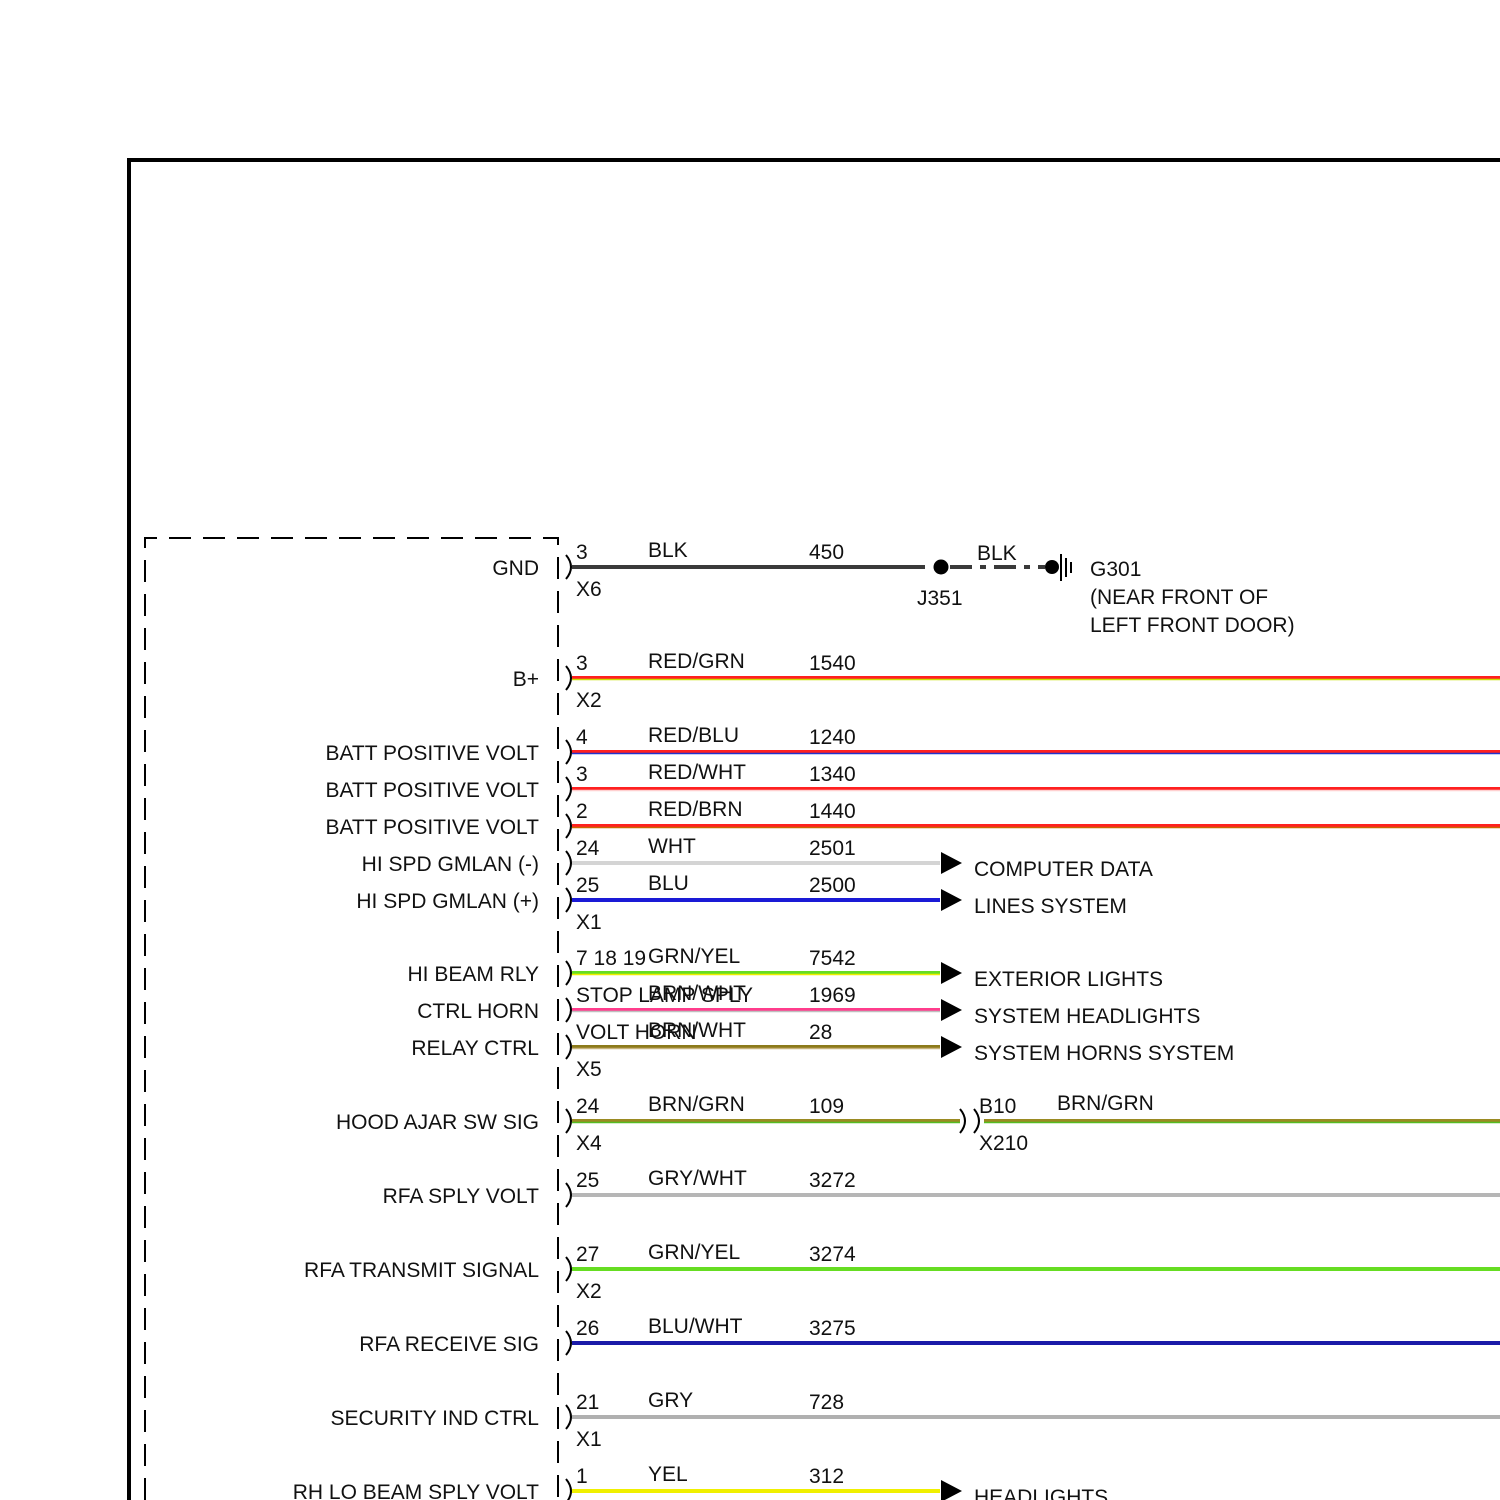  I want to click on wire-color: BRN/GRN, so click(696, 1104).